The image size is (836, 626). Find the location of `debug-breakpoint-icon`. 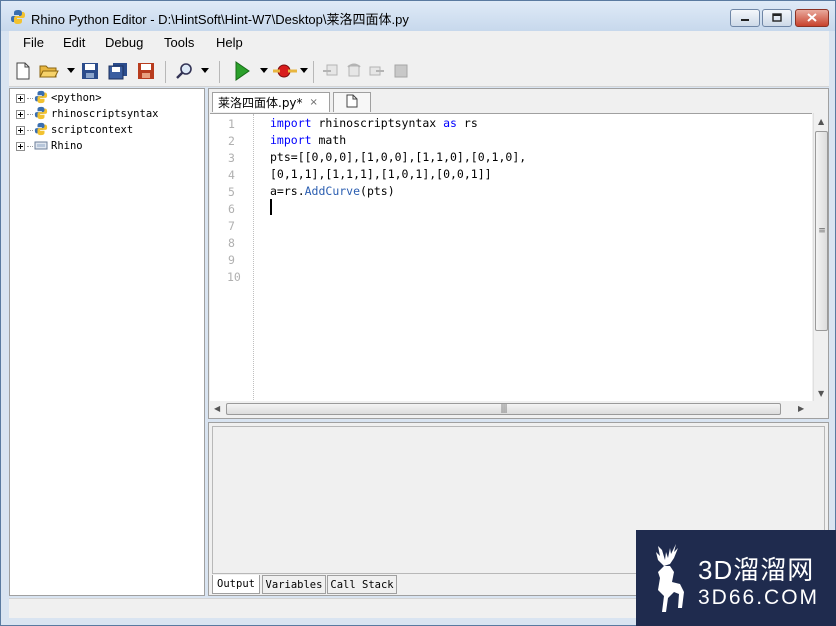

debug-breakpoint-icon is located at coordinates (285, 71).